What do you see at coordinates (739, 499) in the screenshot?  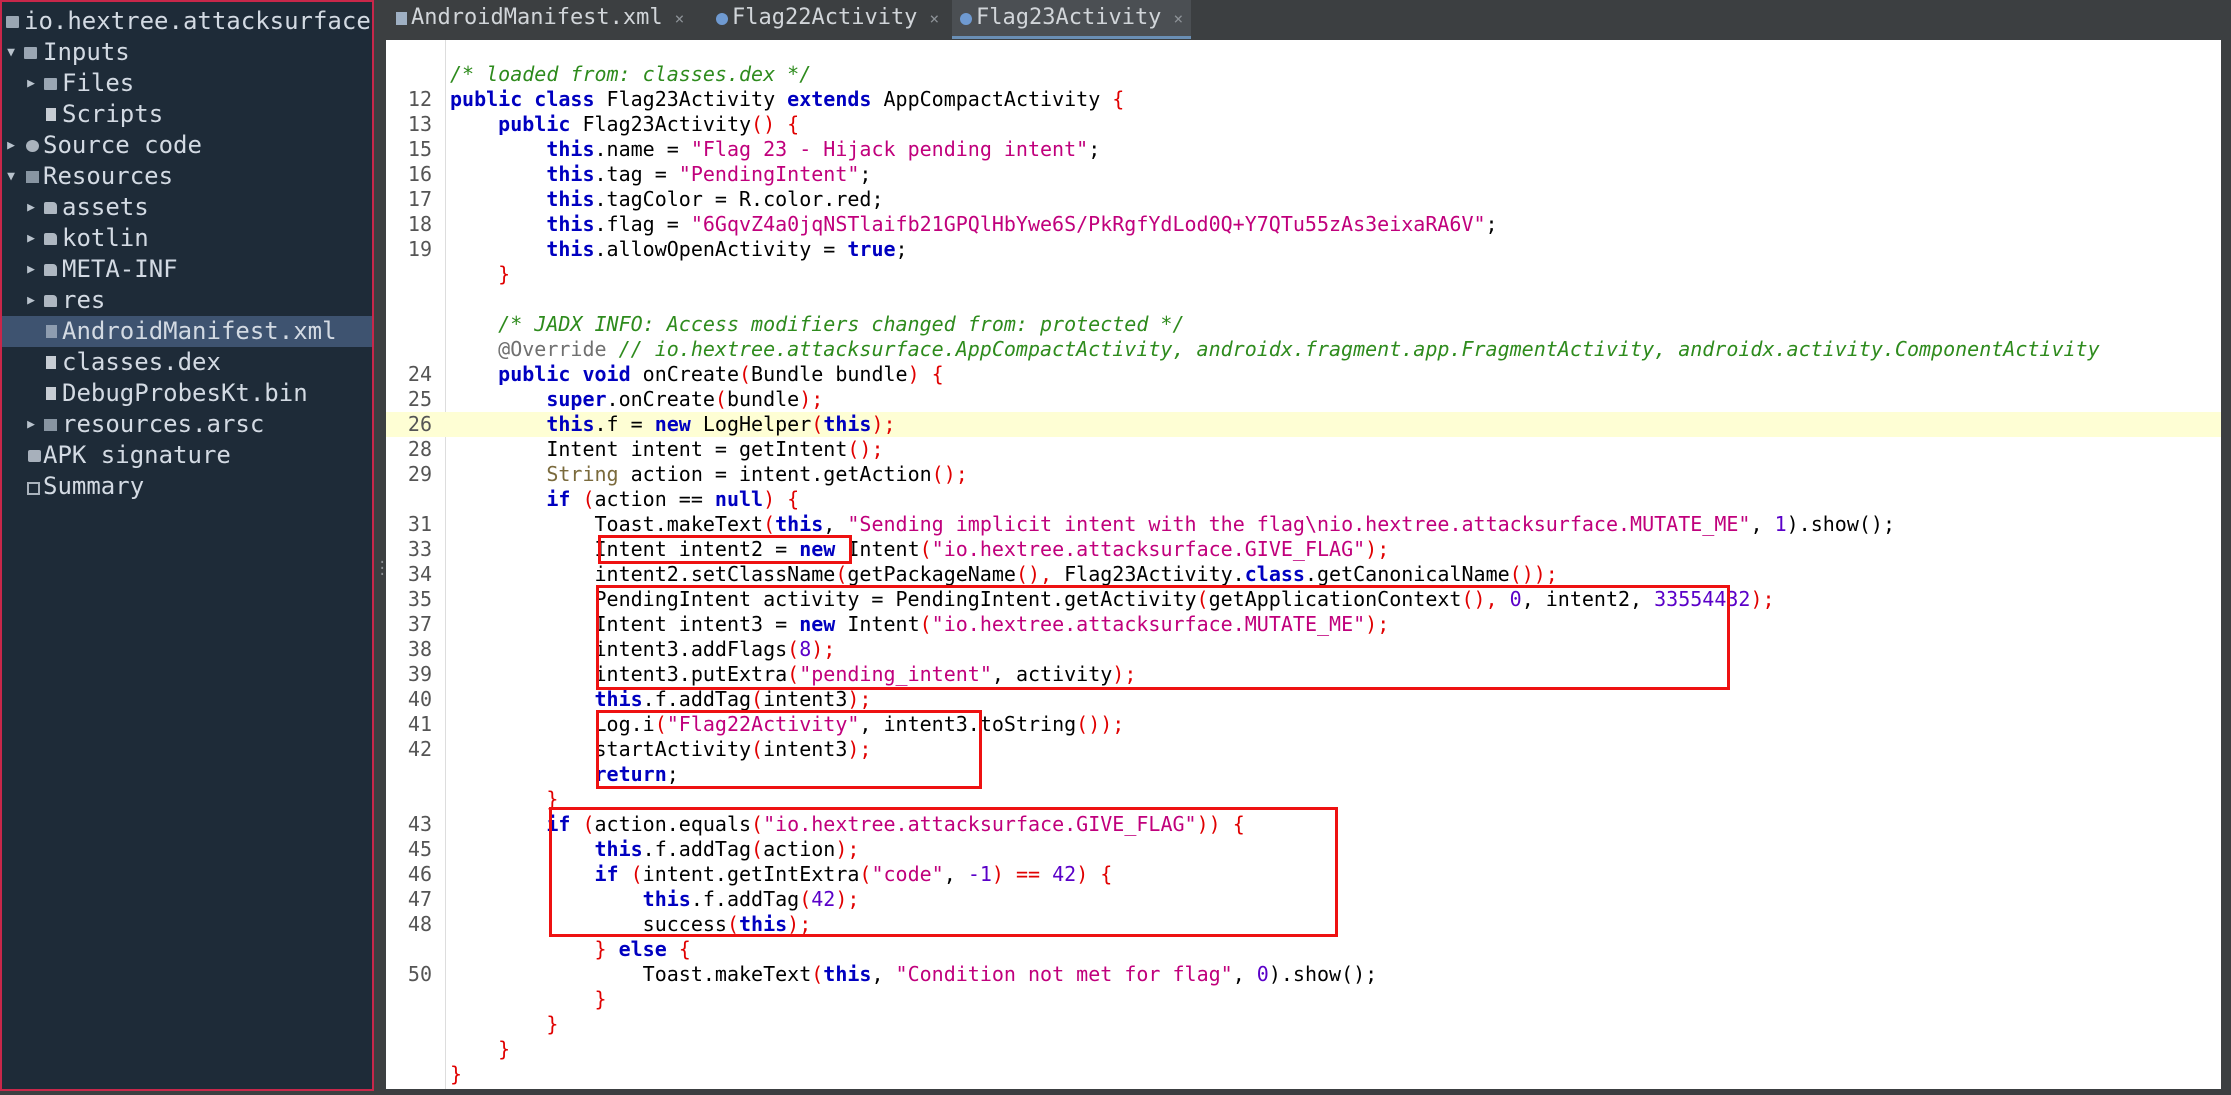 I see `code-keyword: null` at bounding box center [739, 499].